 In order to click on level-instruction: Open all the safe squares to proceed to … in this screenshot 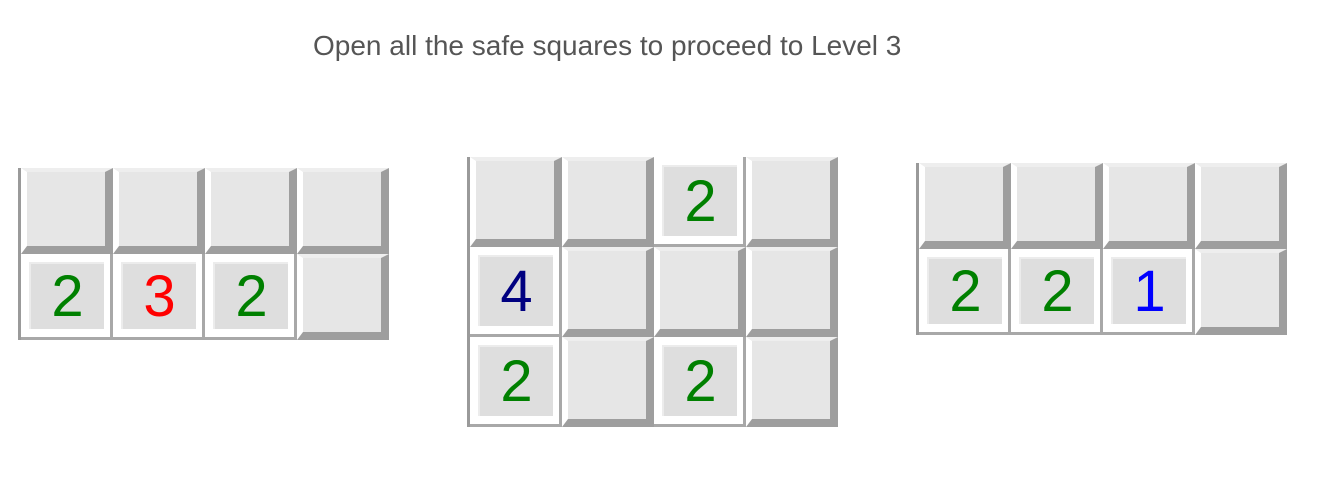, I will do `click(607, 45)`.